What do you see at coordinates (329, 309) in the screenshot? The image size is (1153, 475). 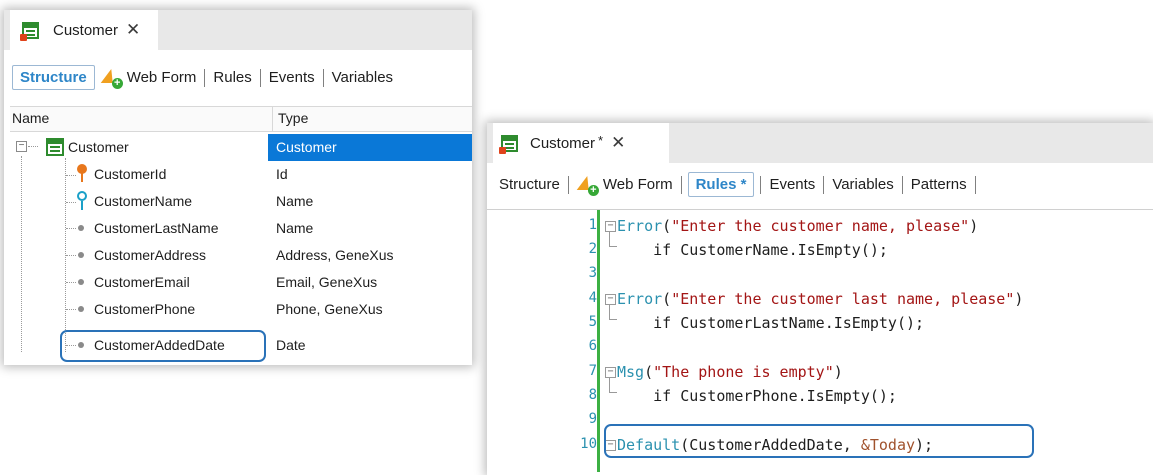 I see `row-type: Phone, GeneXus` at bounding box center [329, 309].